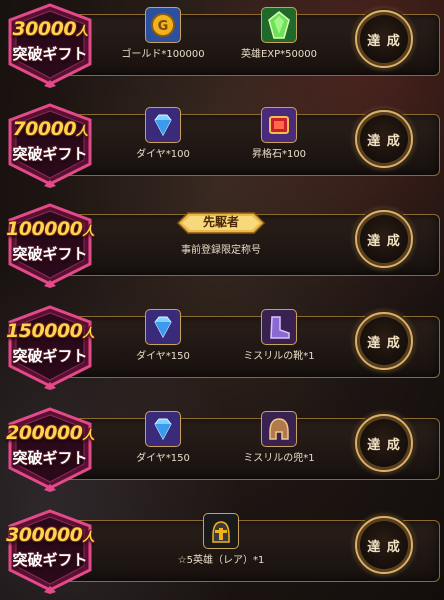 This screenshot has width=444, height=600. Describe the element at coordinates (50, 29) in the screenshot. I see `milestone-number: 30000人` at that location.